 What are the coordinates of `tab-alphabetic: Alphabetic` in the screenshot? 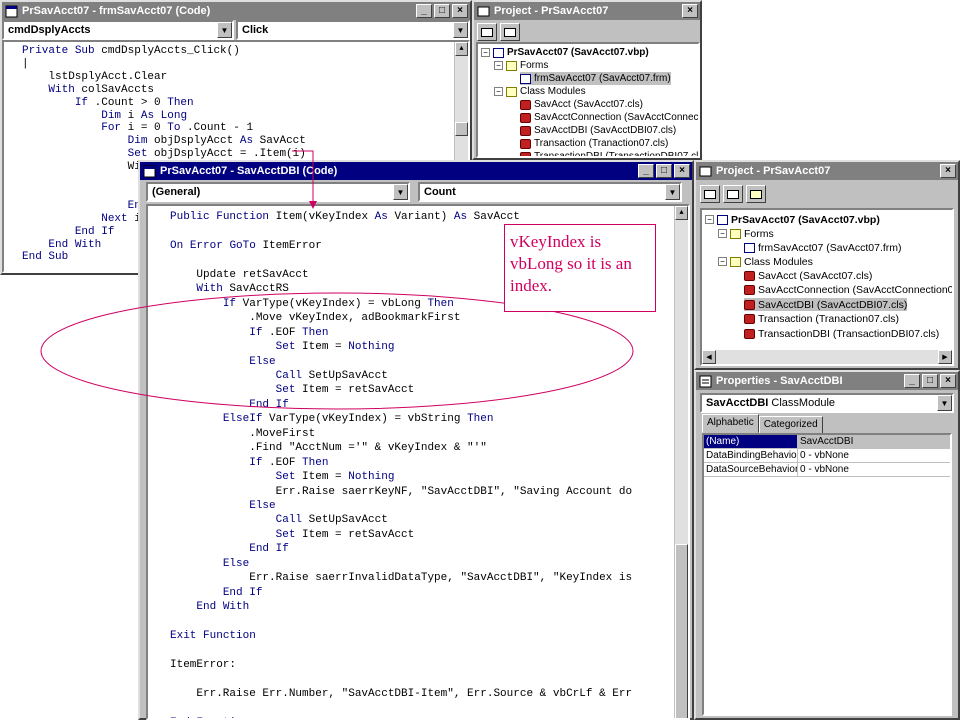 It's located at (730, 423).